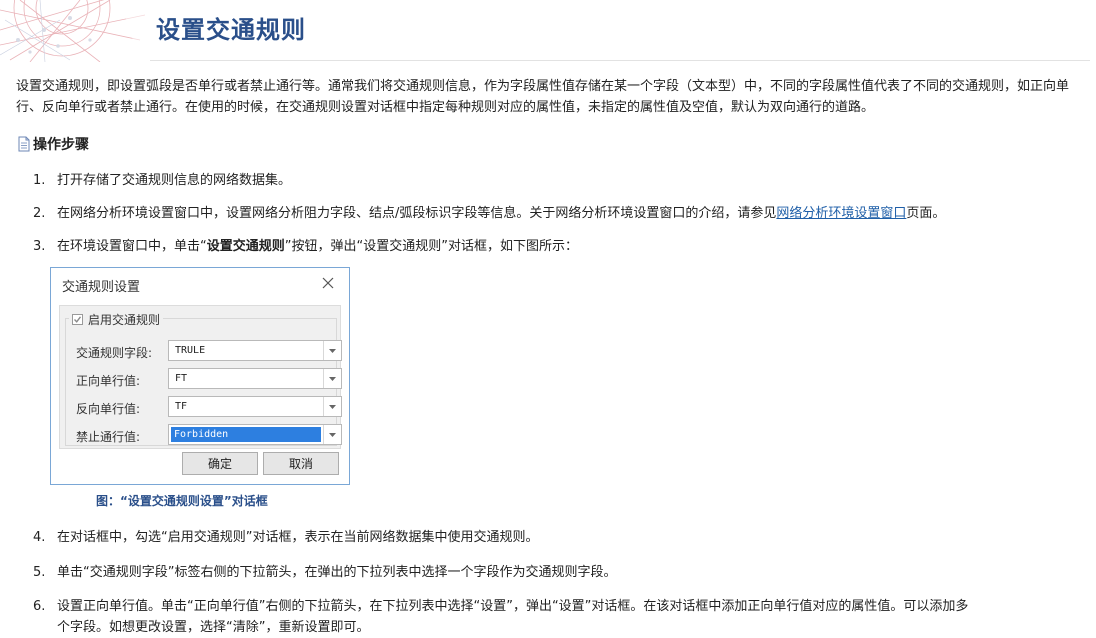 The height and width of the screenshot is (638, 1096). What do you see at coordinates (841, 213) in the screenshot?
I see `network-env-settings-link: 网络分析环境设置窗口` at bounding box center [841, 213].